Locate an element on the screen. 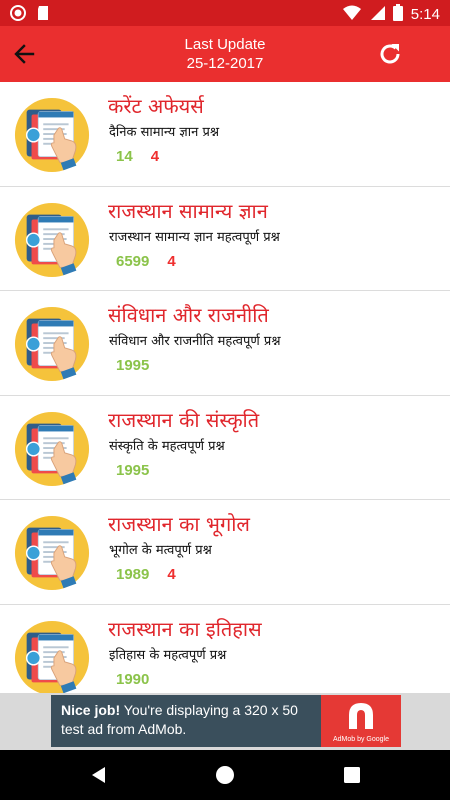 The image size is (450, 800). system-nav-bar is located at coordinates (225, 775).